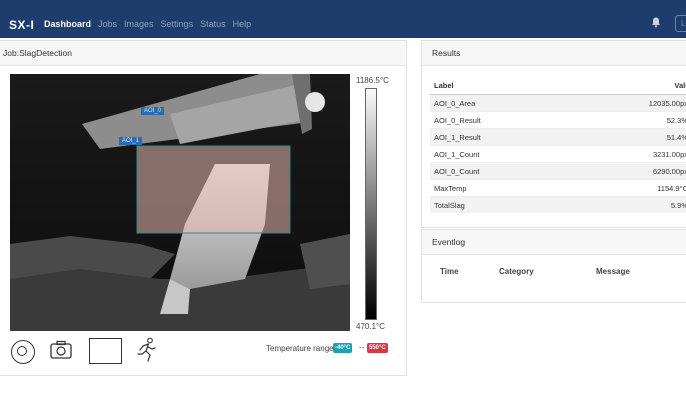 This screenshot has height=418, width=686. I want to click on table-row: AOI_0_Area 12035.00px, so click(558, 103).